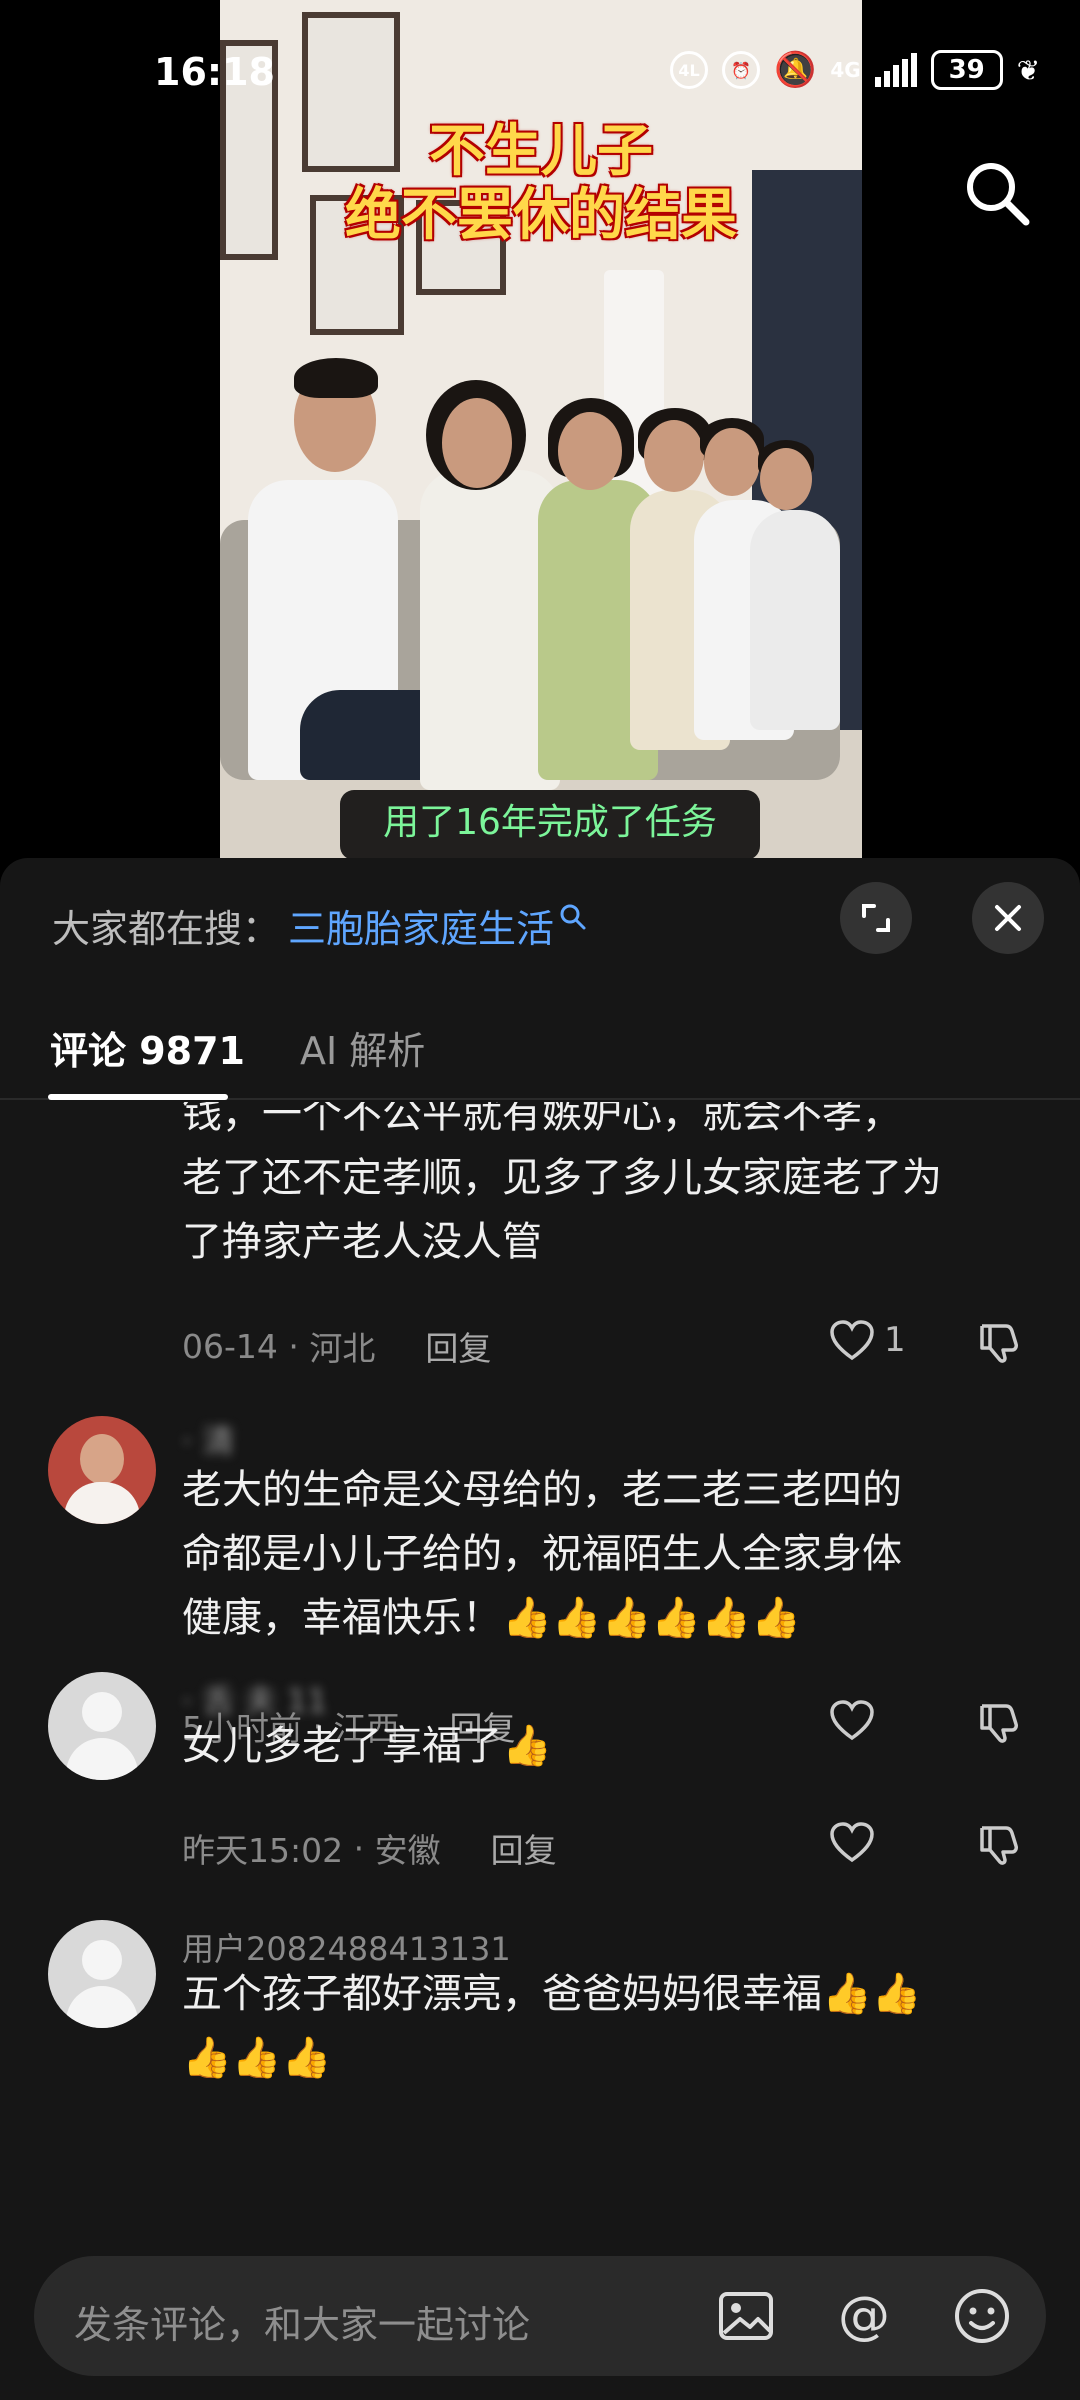 The height and width of the screenshot is (2400, 1080). What do you see at coordinates (263, 1850) in the screenshot?
I see `comment-date: 昨天15:02` at bounding box center [263, 1850].